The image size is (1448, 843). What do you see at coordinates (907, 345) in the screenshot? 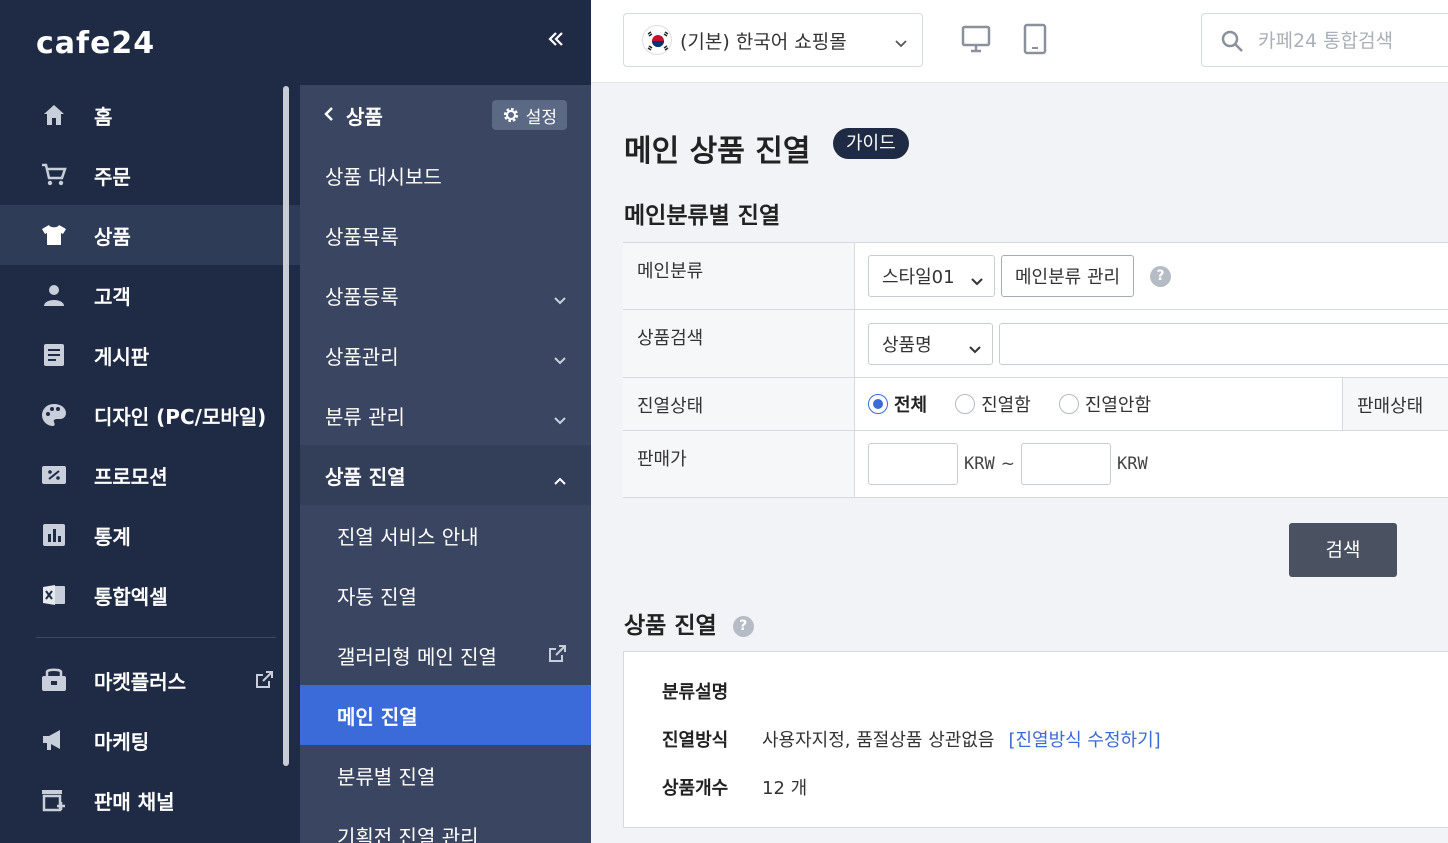
I see `search-field-value: 상품명` at bounding box center [907, 345].